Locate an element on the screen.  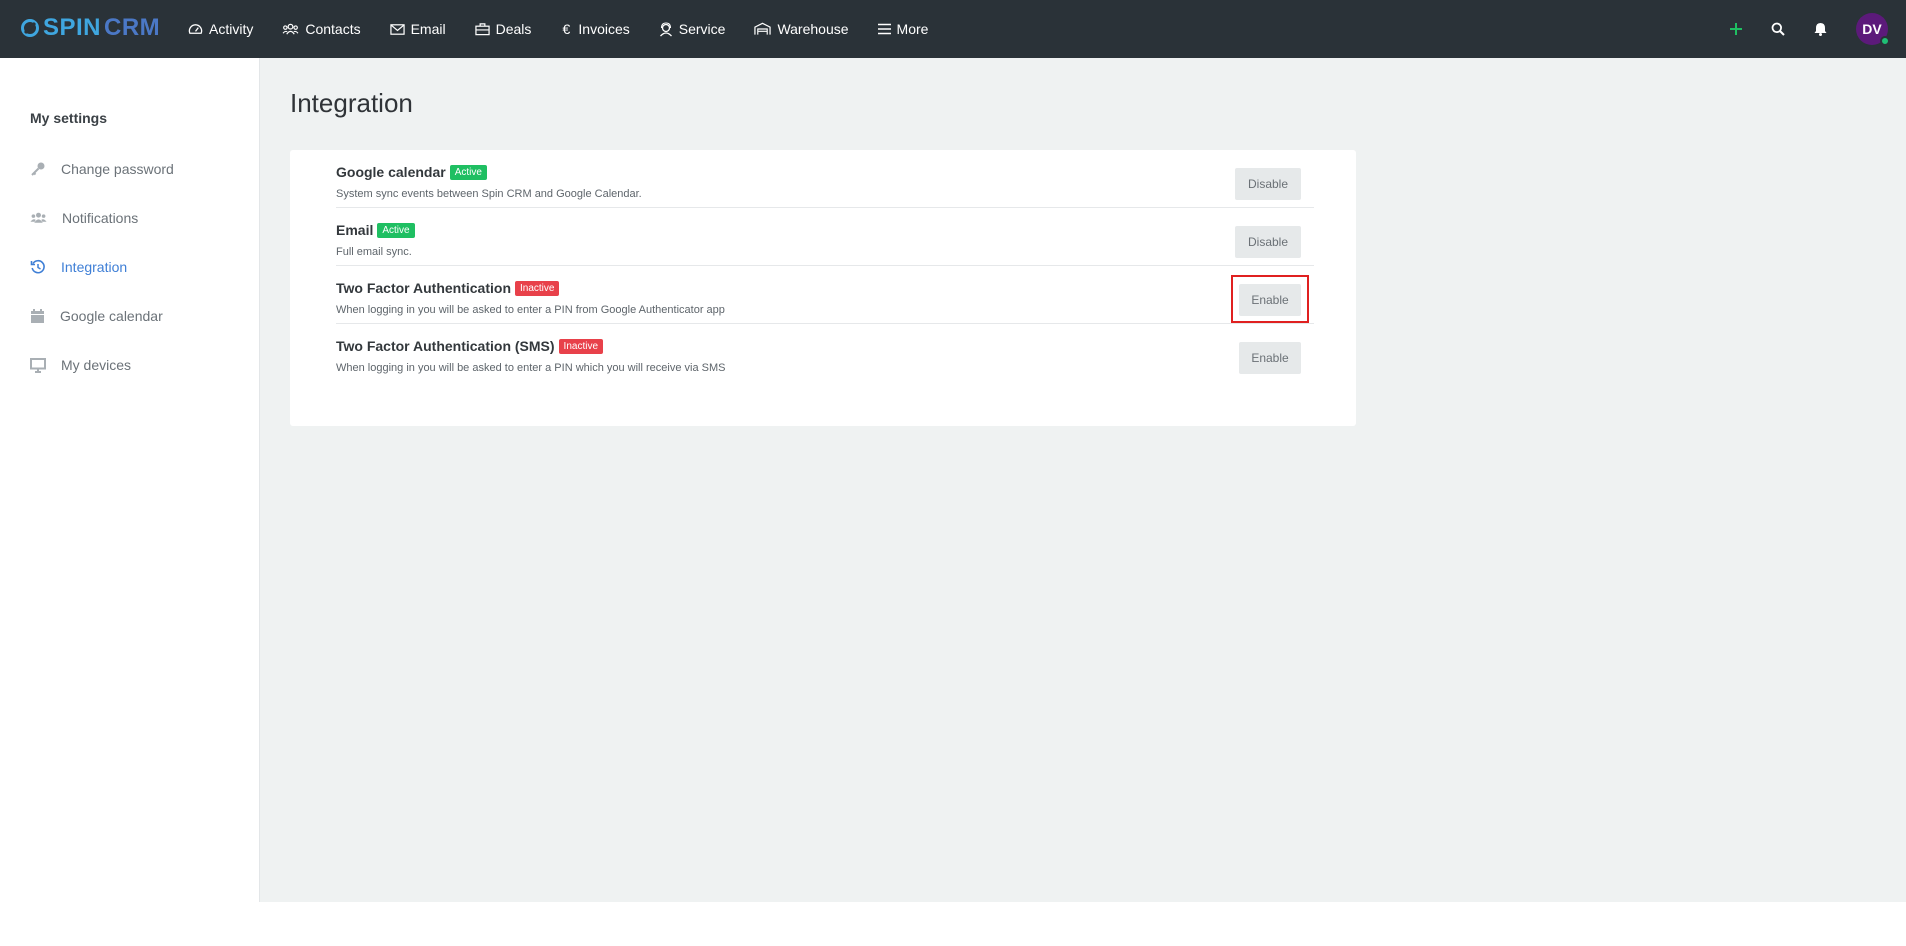
page-footer-area is located at coordinates (953, 924).